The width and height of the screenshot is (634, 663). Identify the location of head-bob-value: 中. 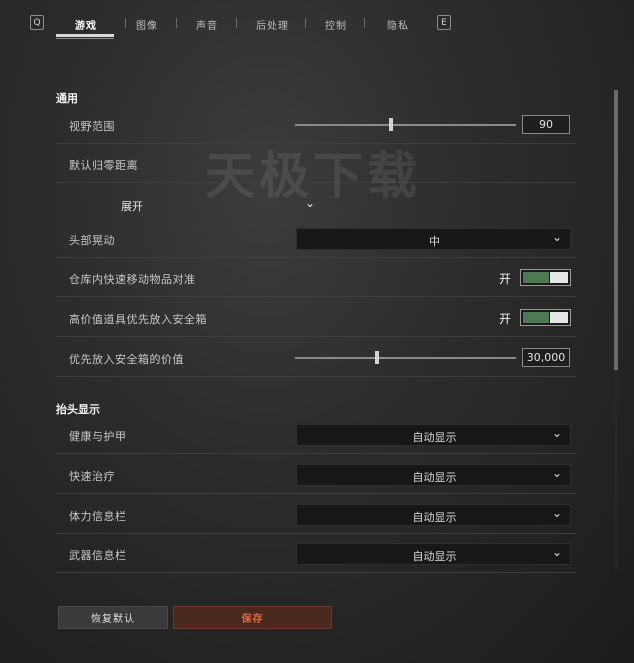
(434, 241).